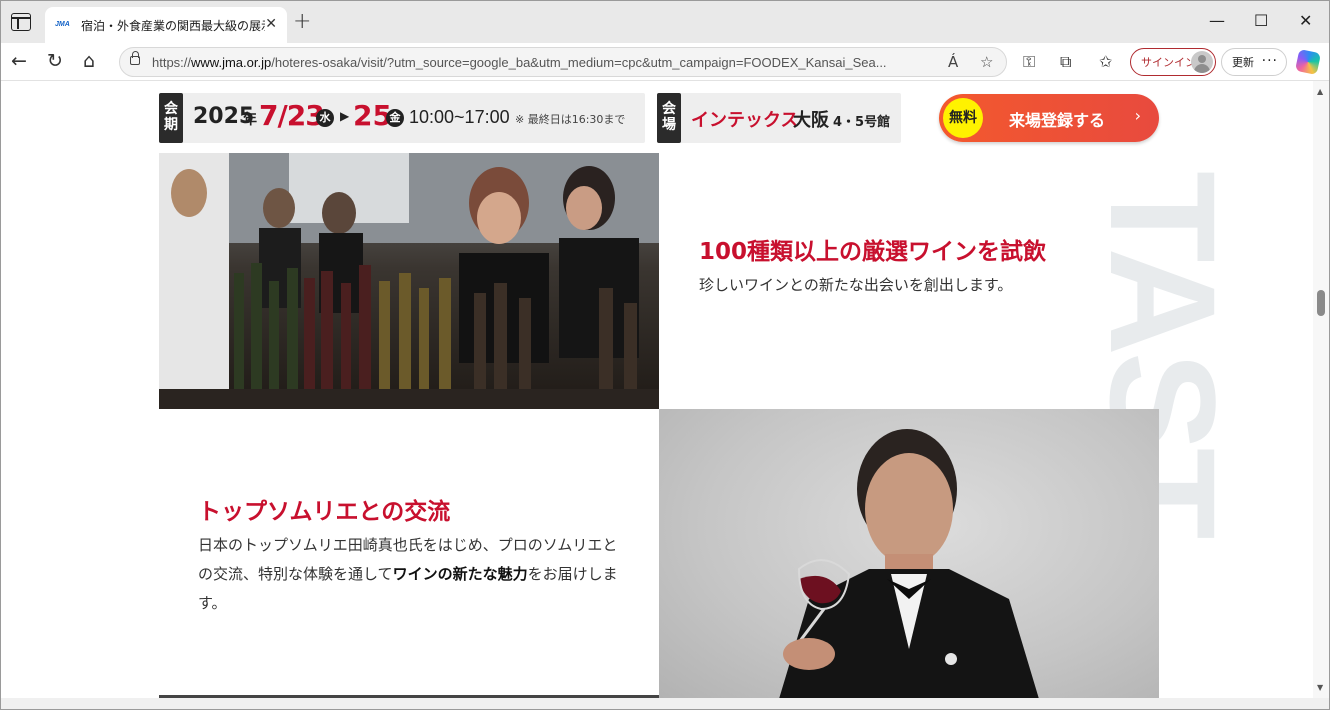  Describe the element at coordinates (1202, 62) in the screenshot. I see `avatar` at that location.